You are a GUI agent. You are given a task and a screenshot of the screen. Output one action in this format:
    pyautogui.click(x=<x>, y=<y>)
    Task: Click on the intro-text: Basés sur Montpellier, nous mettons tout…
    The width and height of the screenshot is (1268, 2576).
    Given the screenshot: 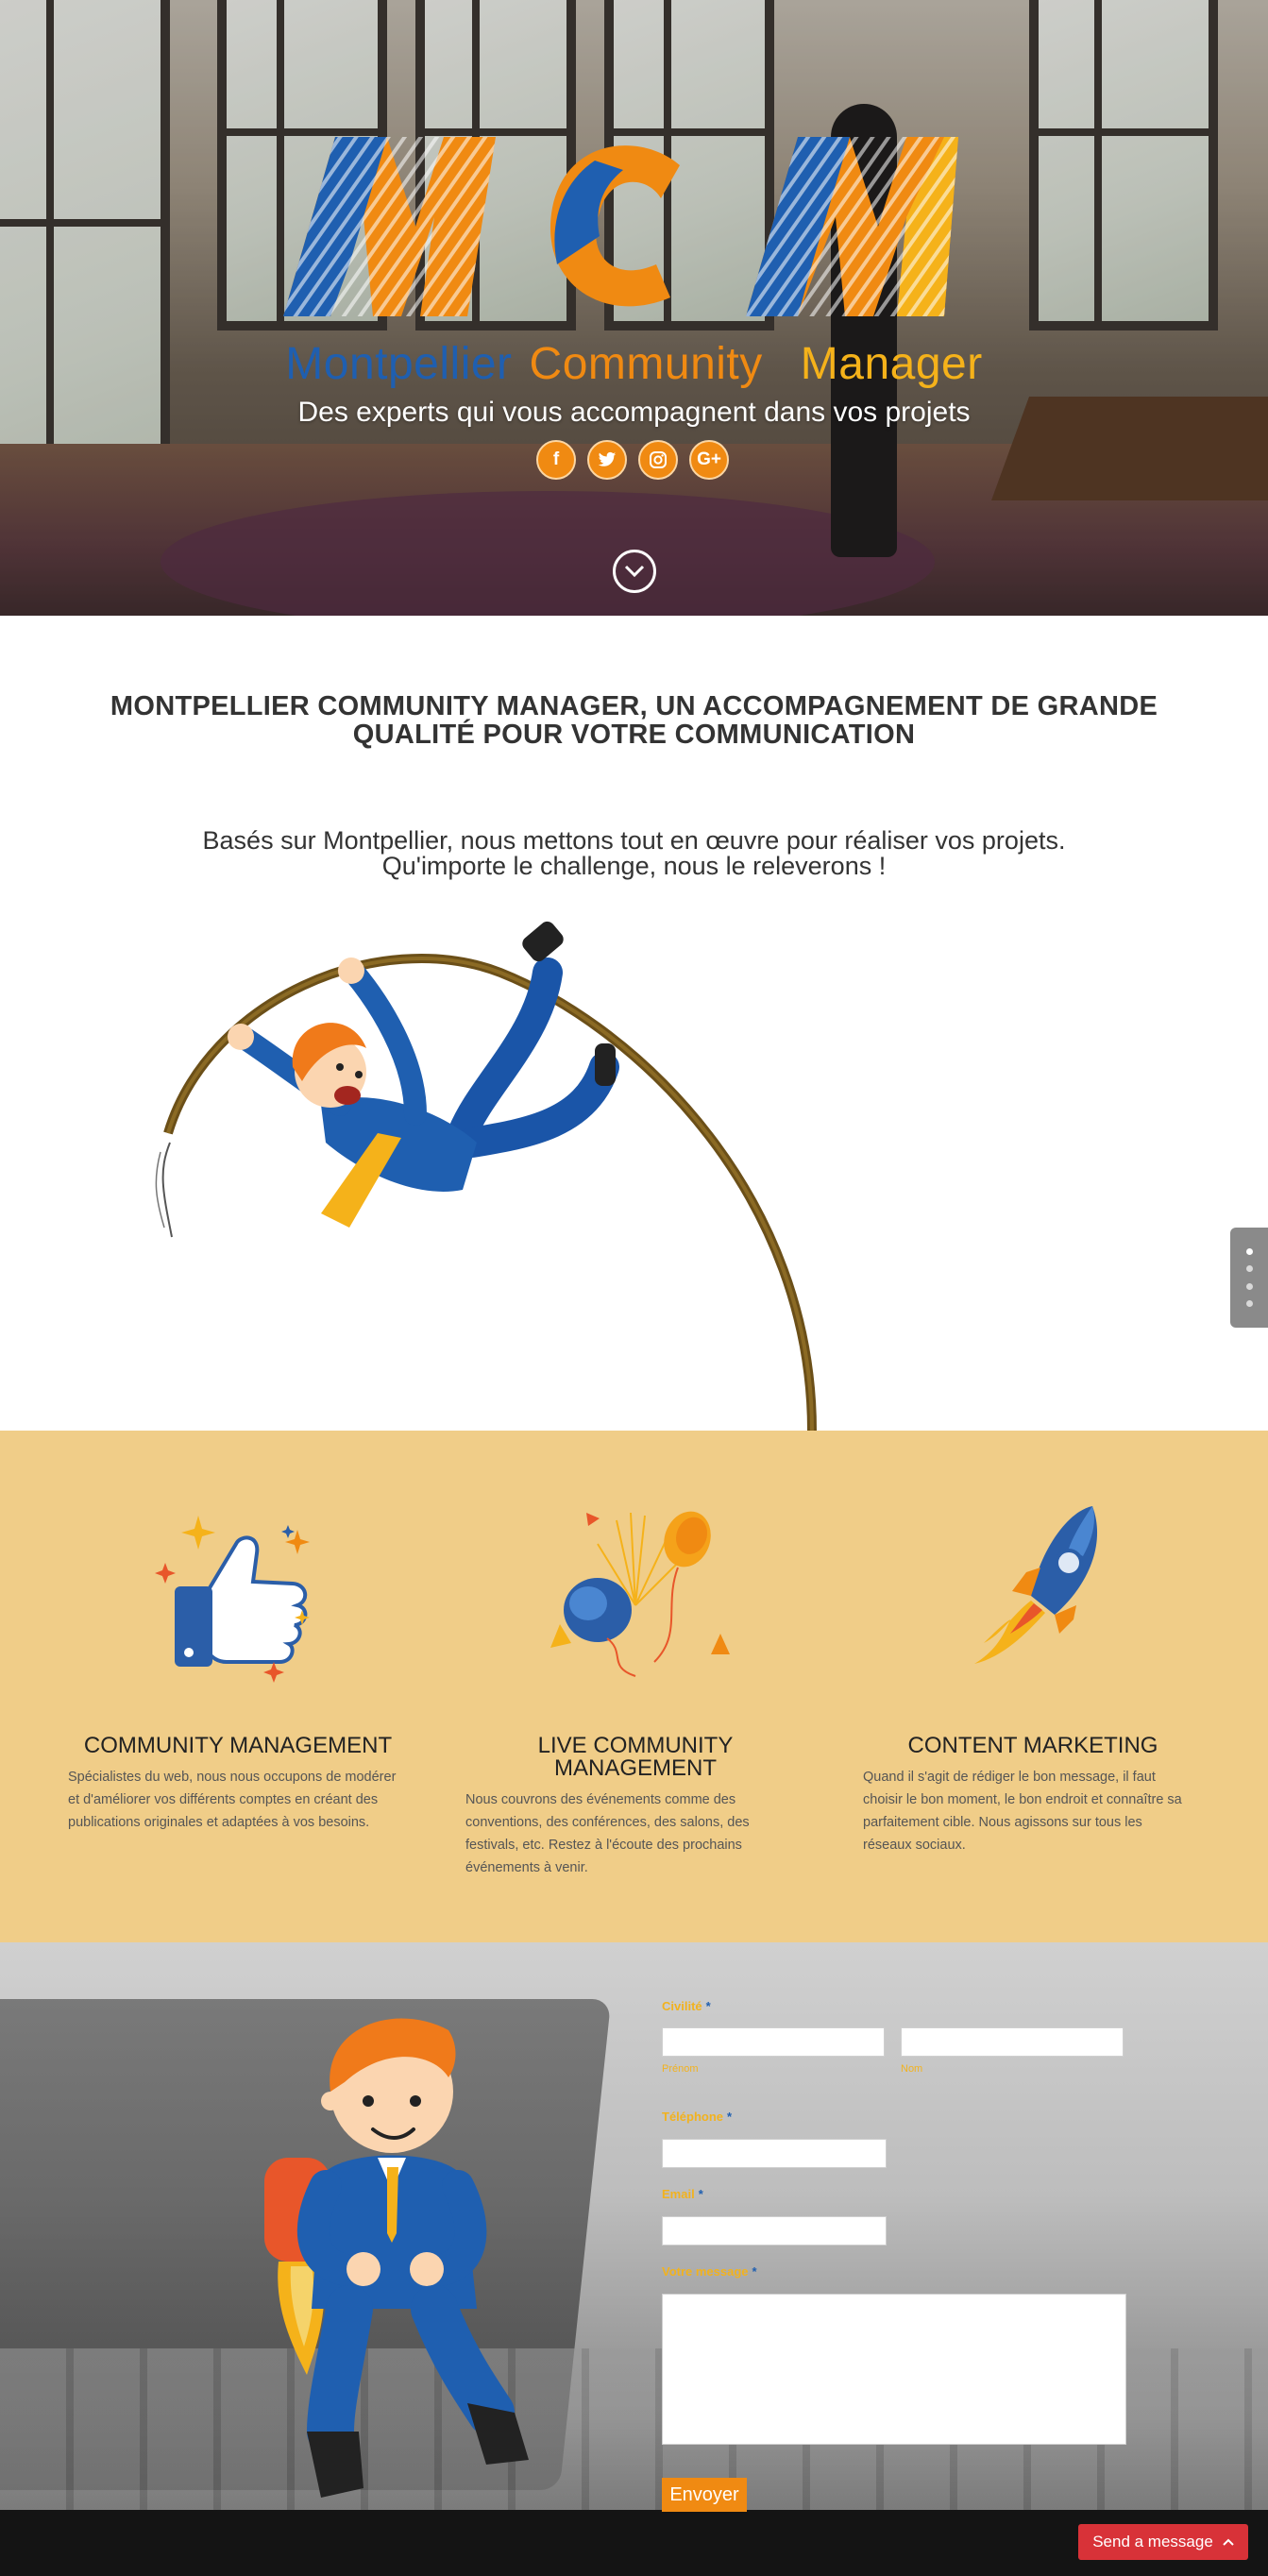 What is the action you would take?
    pyautogui.click(x=634, y=853)
    